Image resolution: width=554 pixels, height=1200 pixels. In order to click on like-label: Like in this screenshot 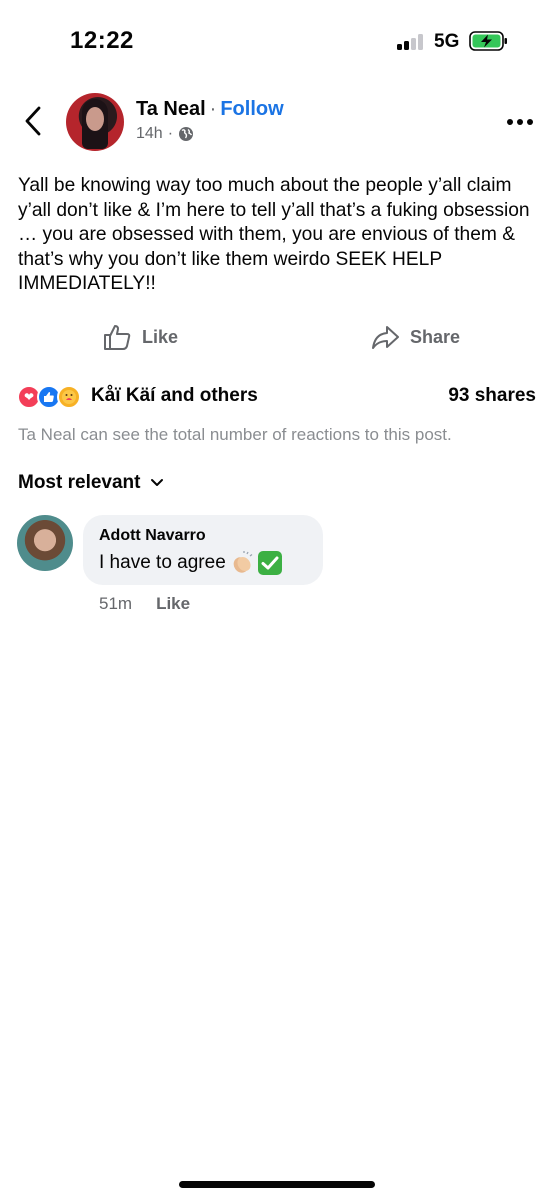, I will do `click(160, 336)`.